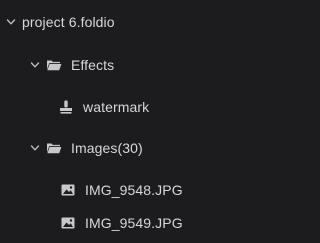 Image resolution: width=320 pixels, height=243 pixels. I want to click on tree-item-image-file: IMG_9549.JPG, so click(128, 223).